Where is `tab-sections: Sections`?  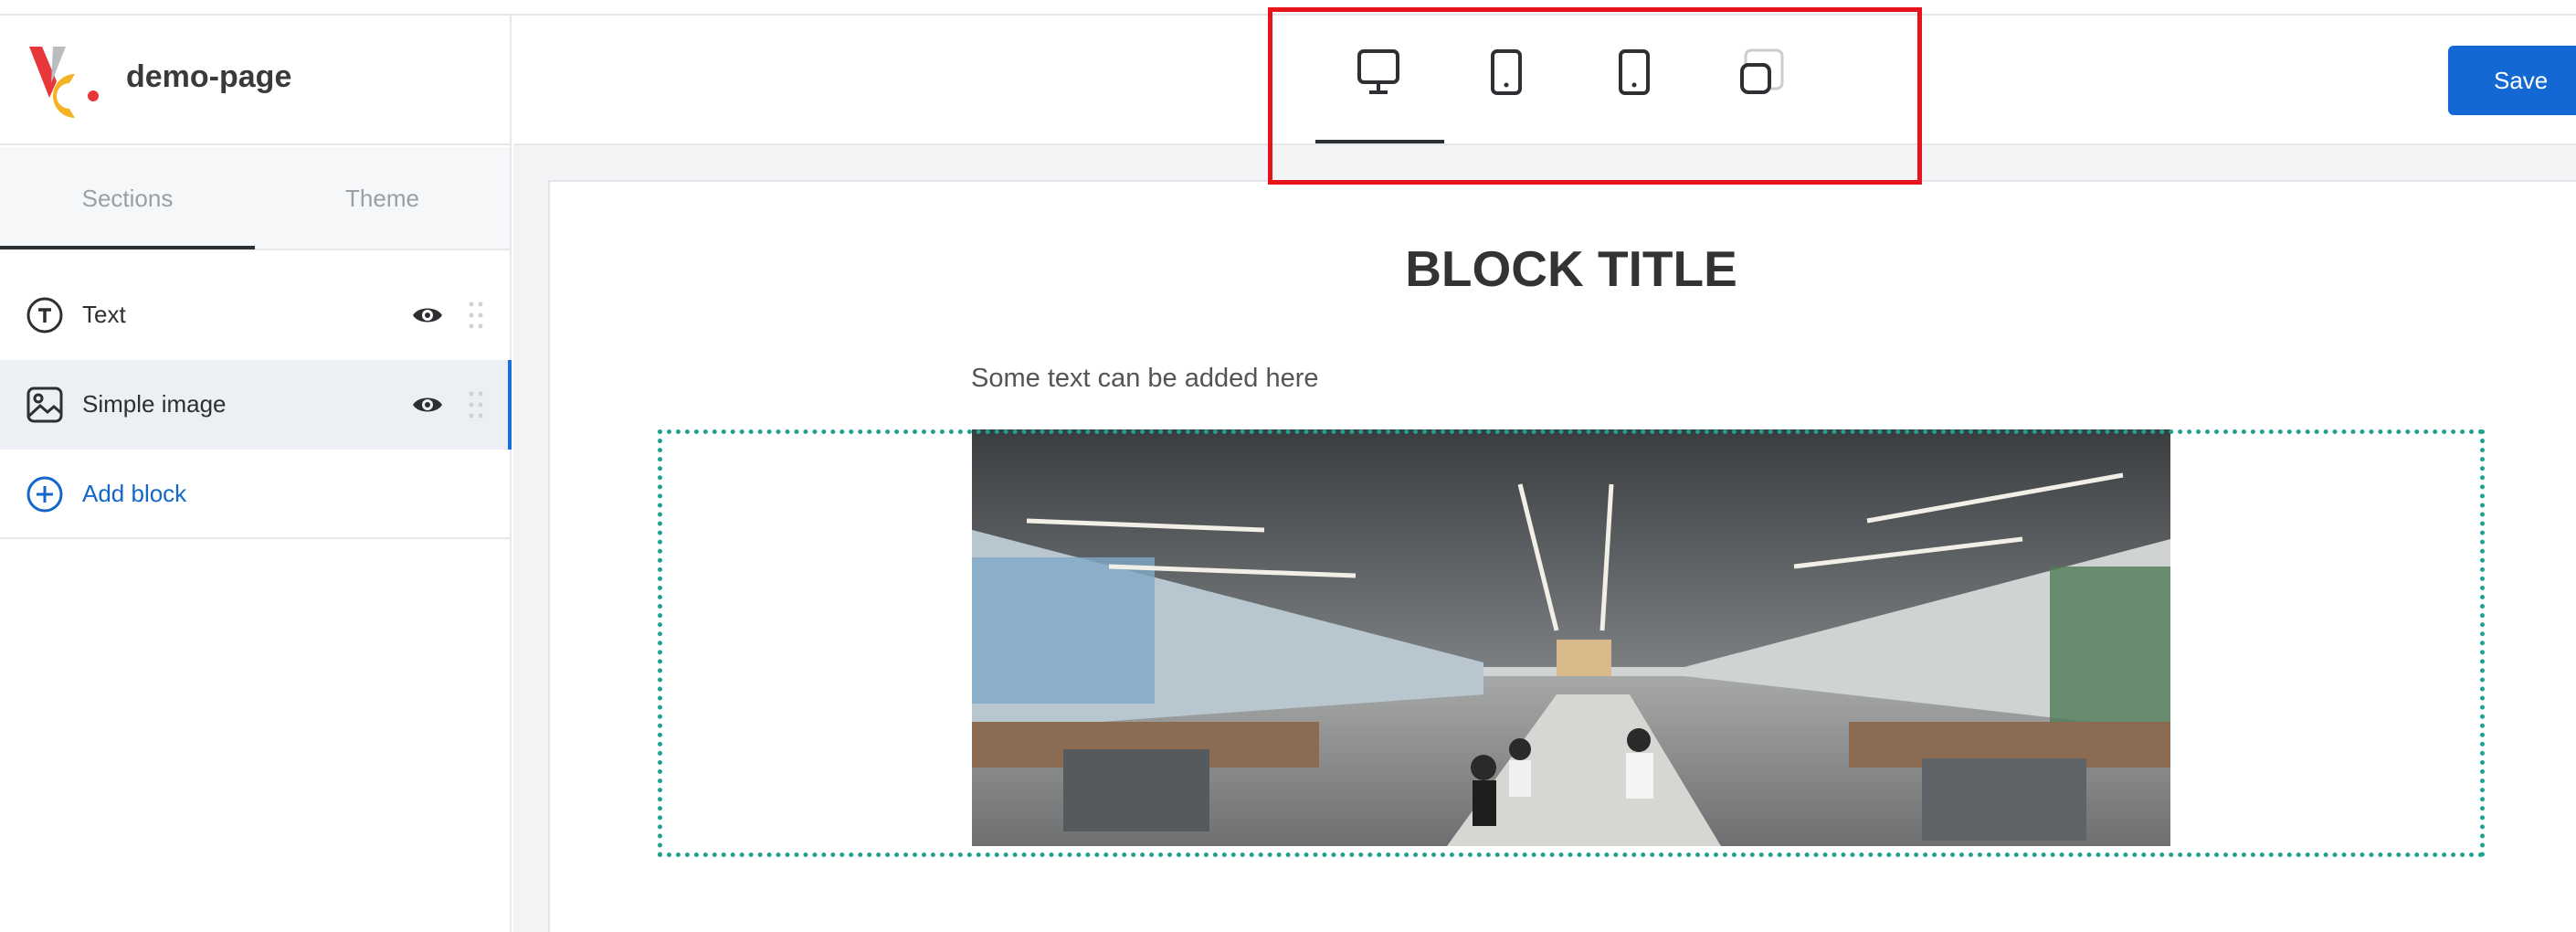 tab-sections: Sections is located at coordinates (127, 198).